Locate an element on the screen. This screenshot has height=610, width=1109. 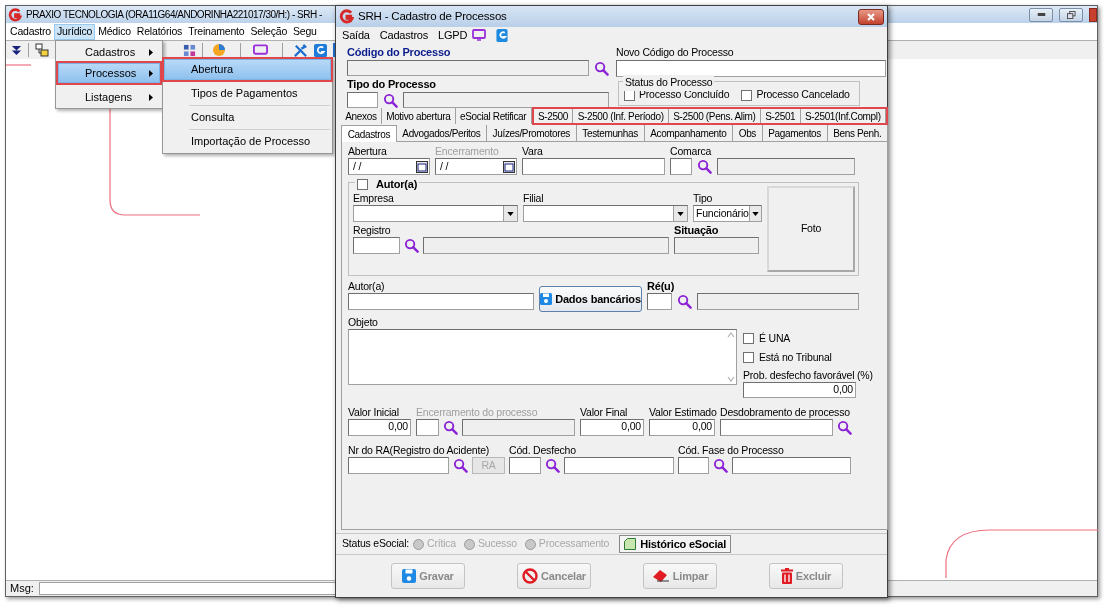
status-text: Processamento is located at coordinates (574, 544).